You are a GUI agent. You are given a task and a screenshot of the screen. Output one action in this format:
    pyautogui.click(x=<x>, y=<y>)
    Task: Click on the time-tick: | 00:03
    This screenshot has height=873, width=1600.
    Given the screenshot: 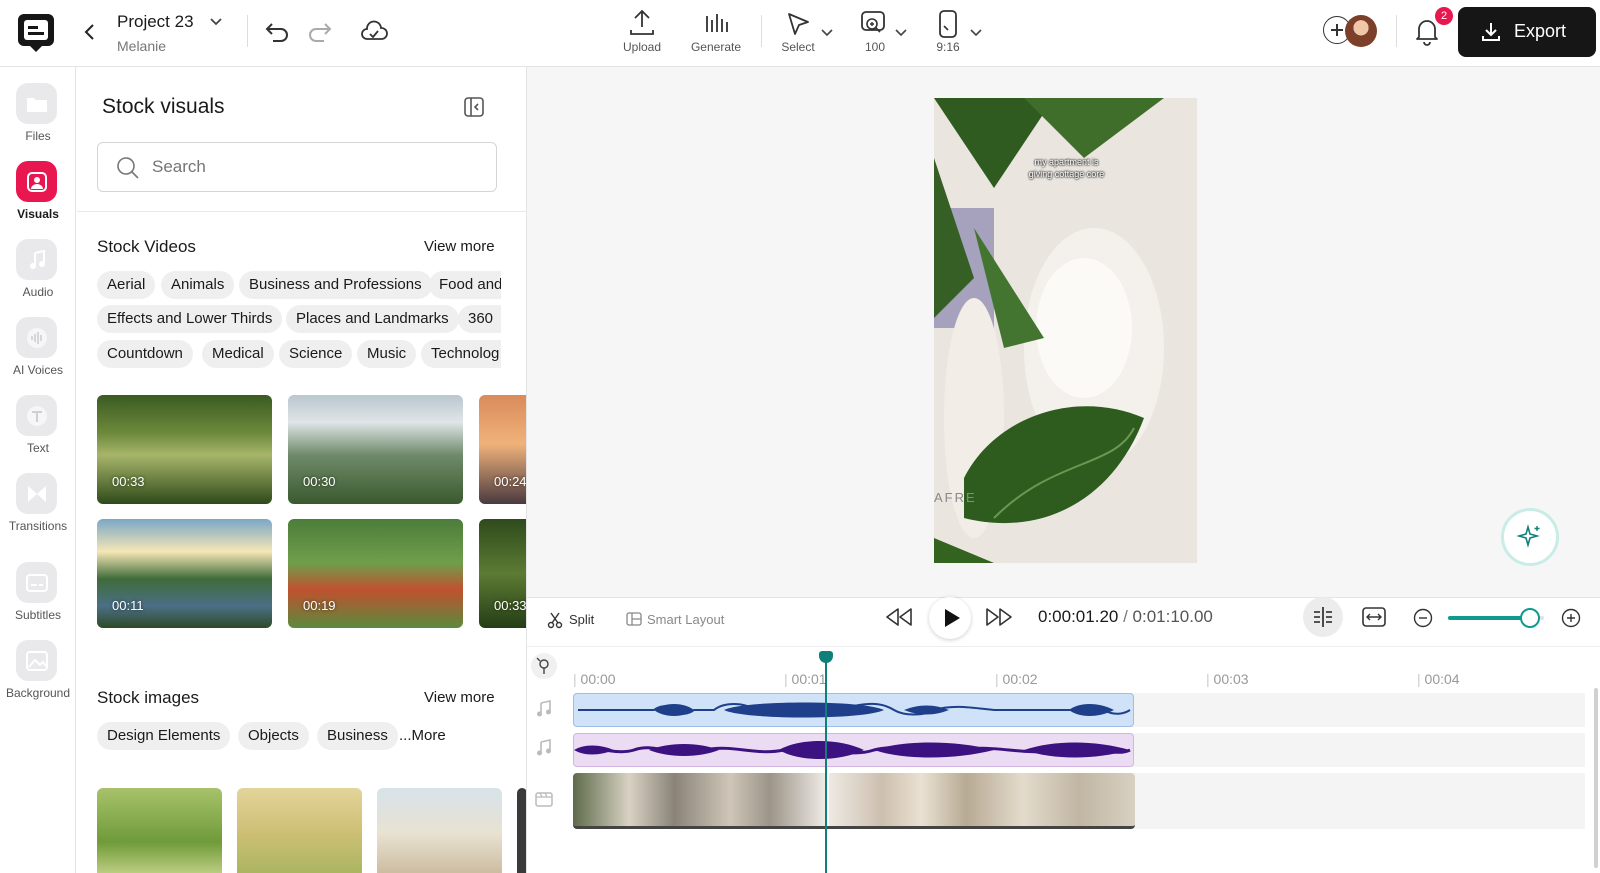 What is the action you would take?
    pyautogui.click(x=1227, y=679)
    